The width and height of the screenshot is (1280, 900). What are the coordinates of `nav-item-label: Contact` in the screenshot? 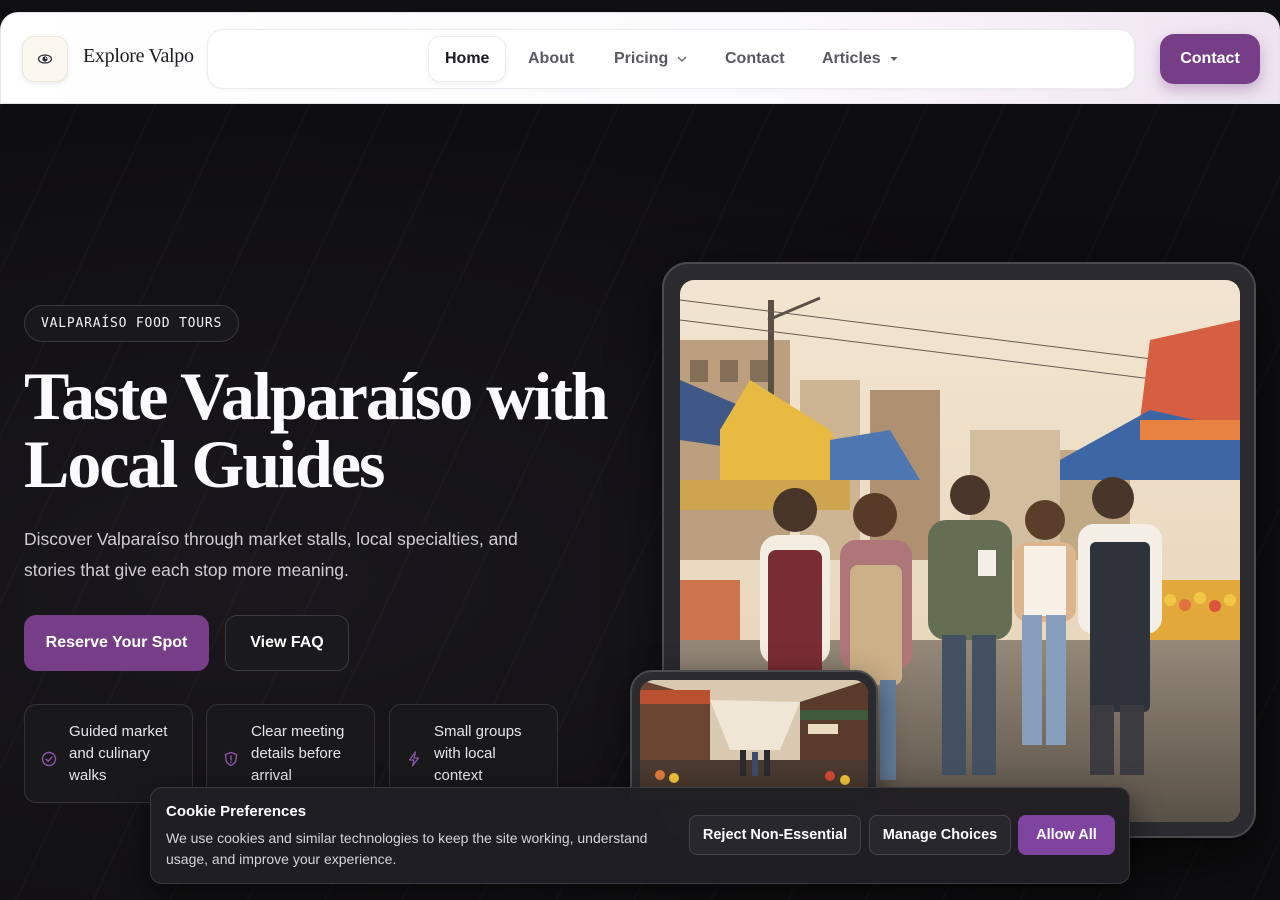 It's located at (755, 58).